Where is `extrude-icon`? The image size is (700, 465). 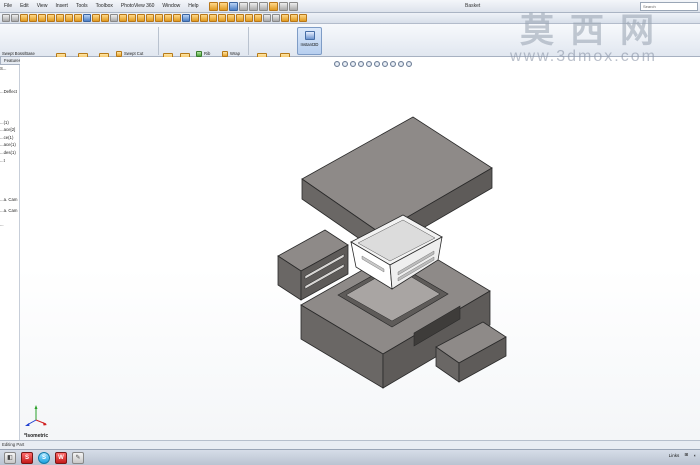 extrude-icon is located at coordinates (123, 18).